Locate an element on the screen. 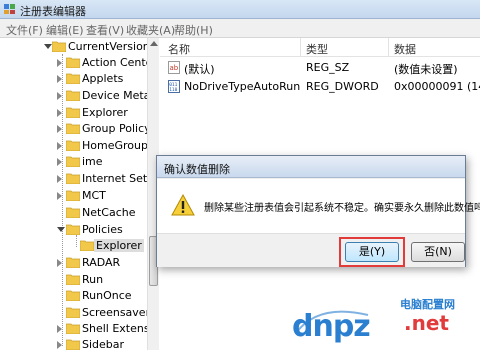 The image size is (480, 350). tree-item-currentversion: CurrentVersion is located at coordinates (75, 47).